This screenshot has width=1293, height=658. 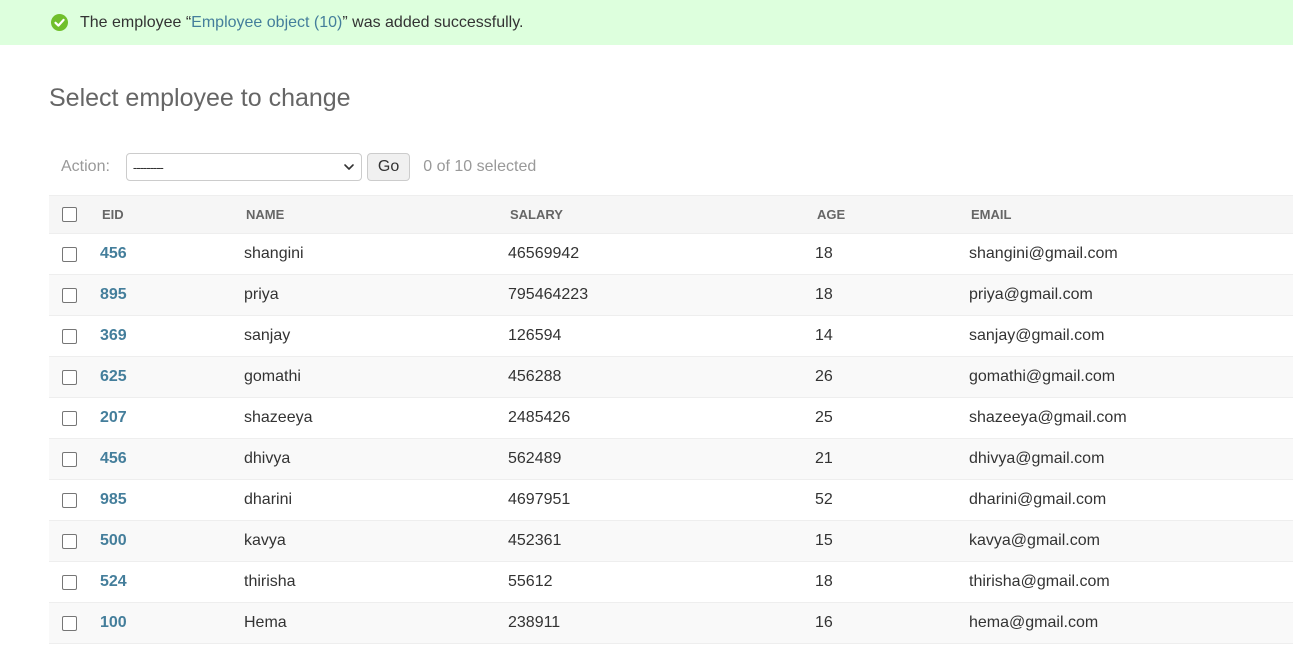 I want to click on eid-link: 100, so click(x=113, y=623).